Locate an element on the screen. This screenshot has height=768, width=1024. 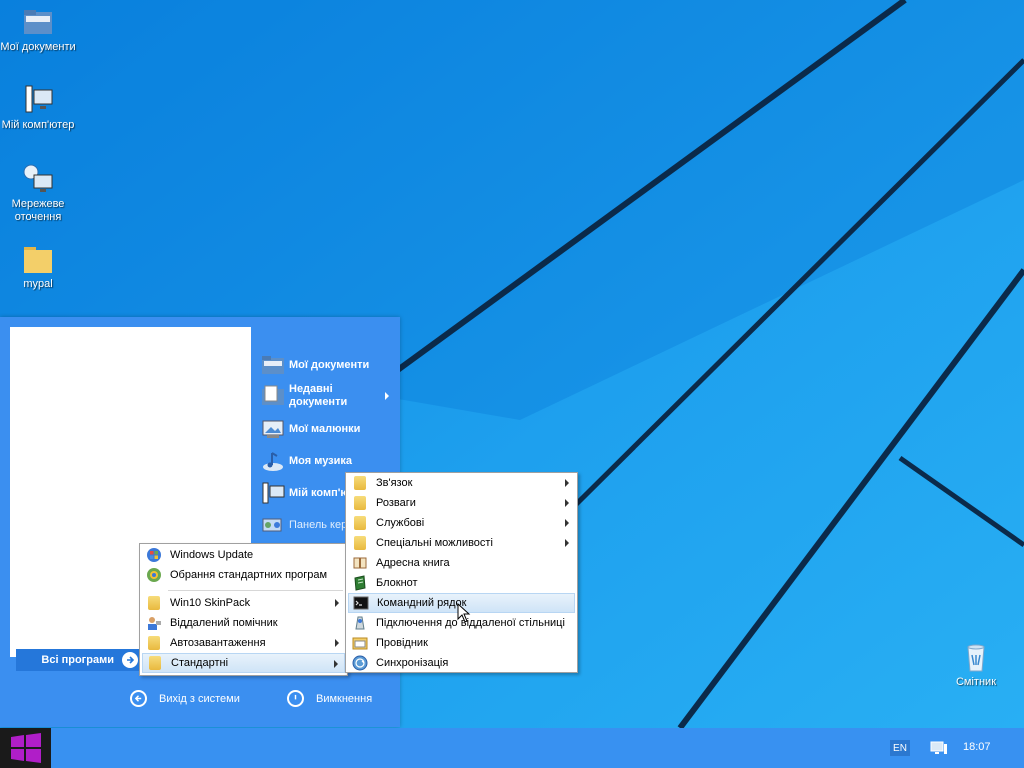
shutdown-label: Вимкнення is located at coordinates (344, 698).